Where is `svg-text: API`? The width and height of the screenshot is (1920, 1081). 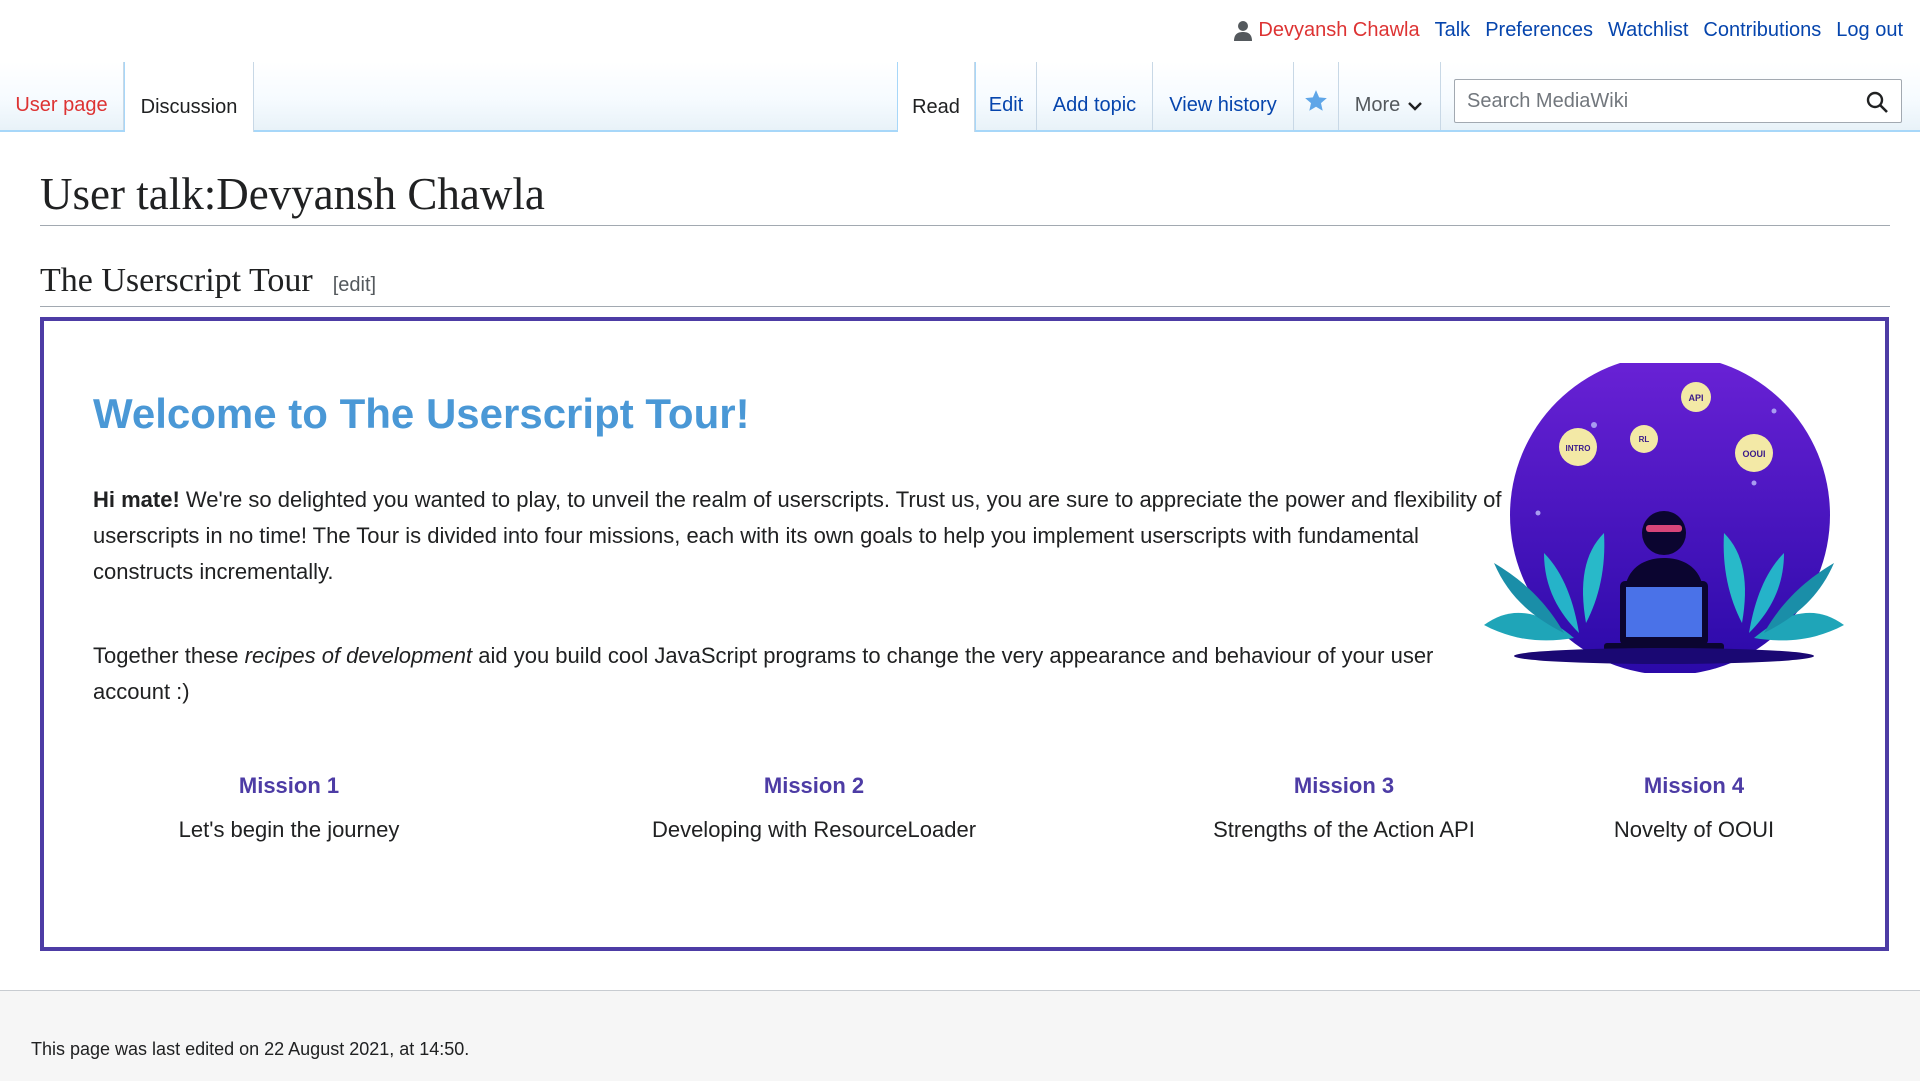 svg-text: API is located at coordinates (1695, 398).